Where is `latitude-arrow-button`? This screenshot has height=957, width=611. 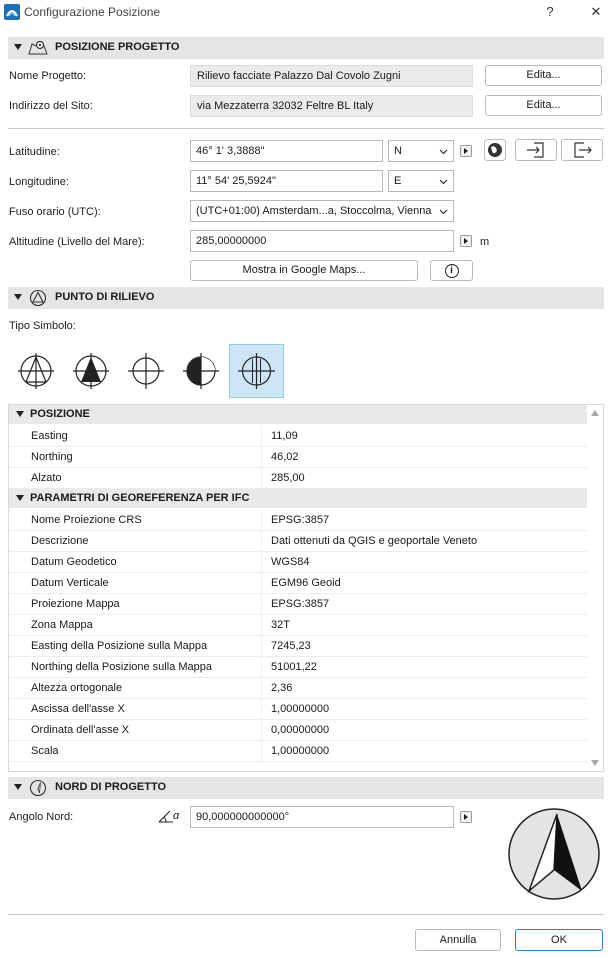 latitude-arrow-button is located at coordinates (466, 151).